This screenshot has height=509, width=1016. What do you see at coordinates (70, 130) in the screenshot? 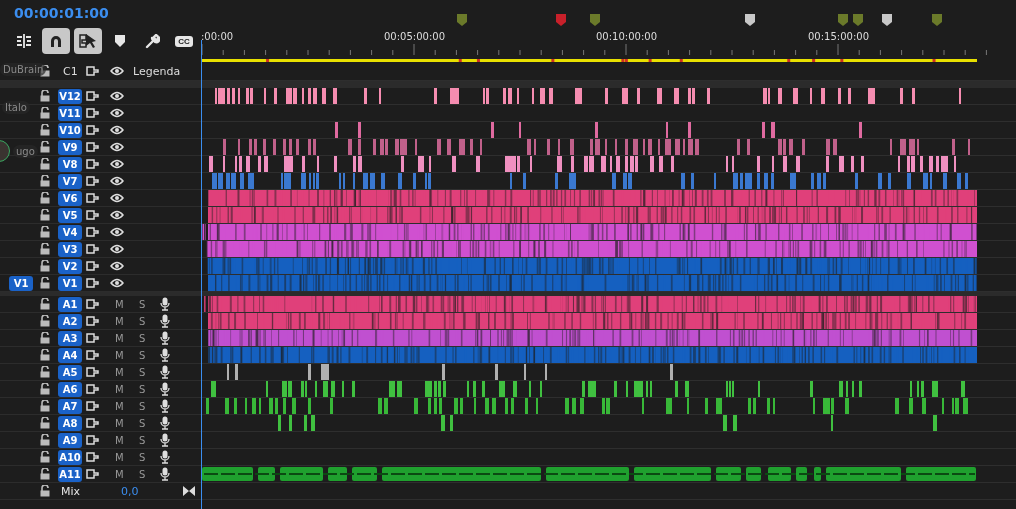
I see `track-target: V10` at bounding box center [70, 130].